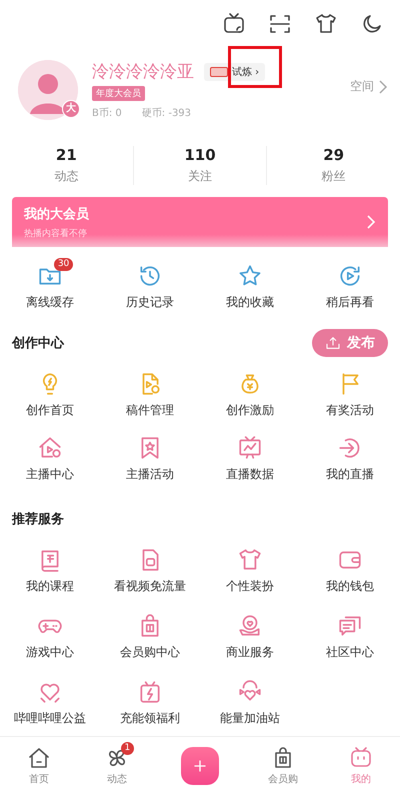 The height and width of the screenshot is (795, 400). What do you see at coordinates (56, 234) in the screenshot?
I see `banner-subtitle: 热播内容看不停` at bounding box center [56, 234].